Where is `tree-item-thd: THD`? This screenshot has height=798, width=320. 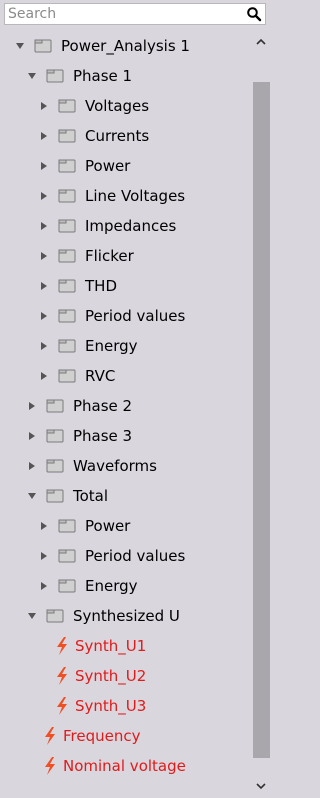
tree-item-thd: THD is located at coordinates (143, 286).